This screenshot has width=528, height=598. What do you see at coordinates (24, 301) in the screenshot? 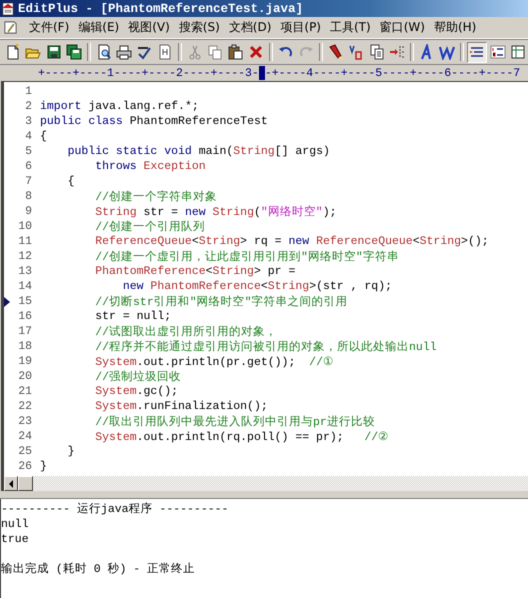
I see `line-number: 15` at bounding box center [24, 301].